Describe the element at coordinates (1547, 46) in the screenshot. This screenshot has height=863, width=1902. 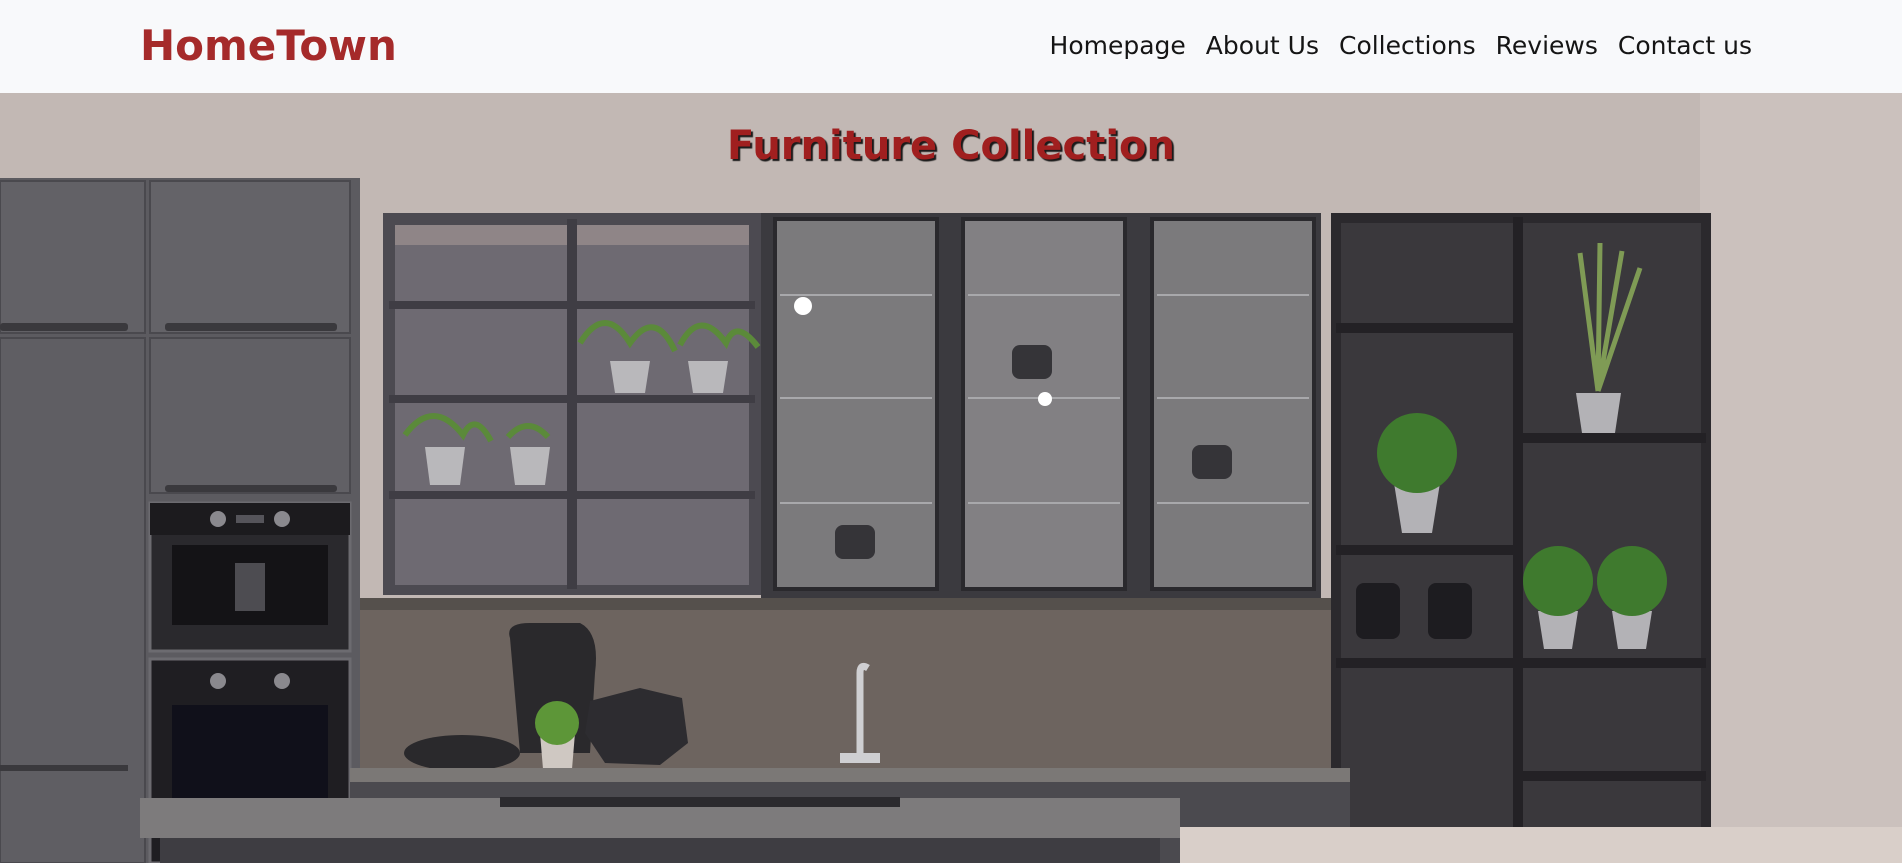
I see `nav-link-reviews: Reviews` at that location.